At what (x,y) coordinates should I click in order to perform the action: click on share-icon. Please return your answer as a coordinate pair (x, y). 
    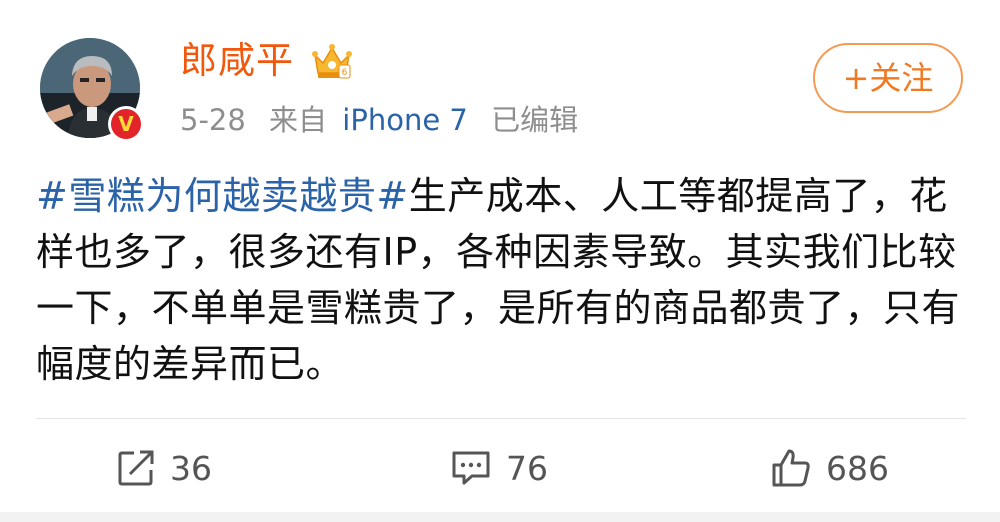
    Looking at the image, I should click on (136, 468).